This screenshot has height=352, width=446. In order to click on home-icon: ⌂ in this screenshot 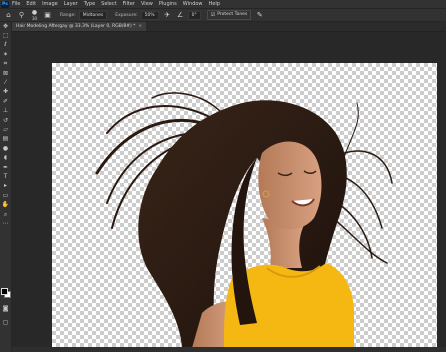, I will do `click(8, 15)`.